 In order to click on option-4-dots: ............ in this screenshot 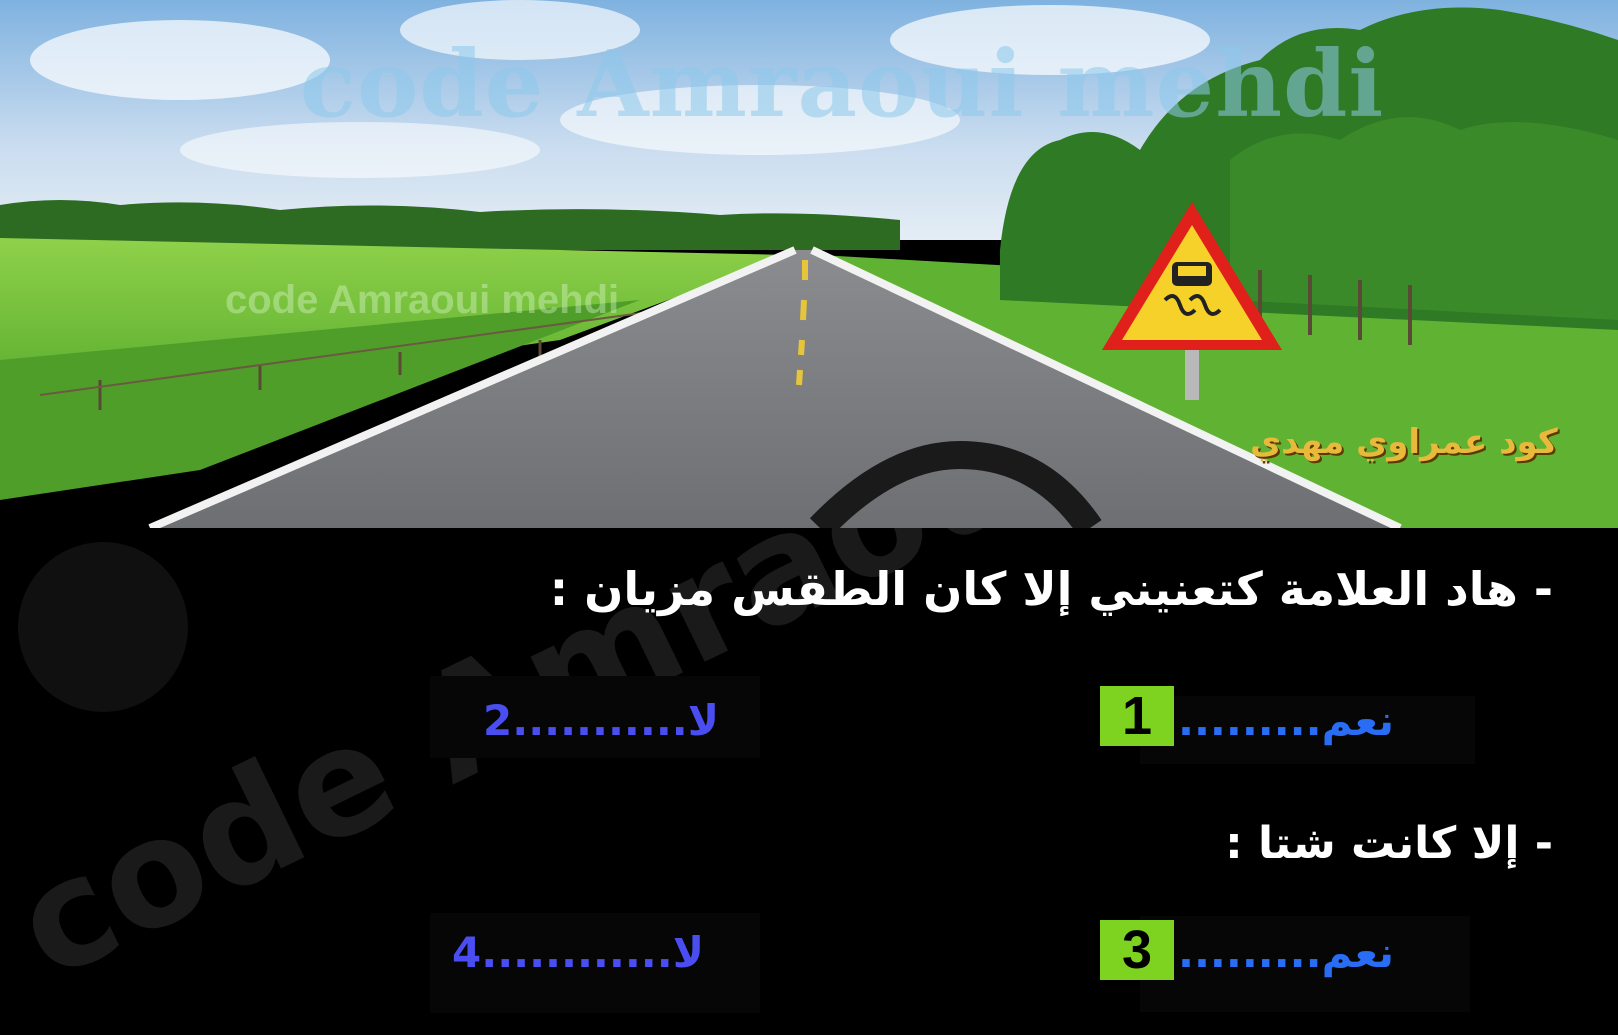, I will do `click(577, 952)`.